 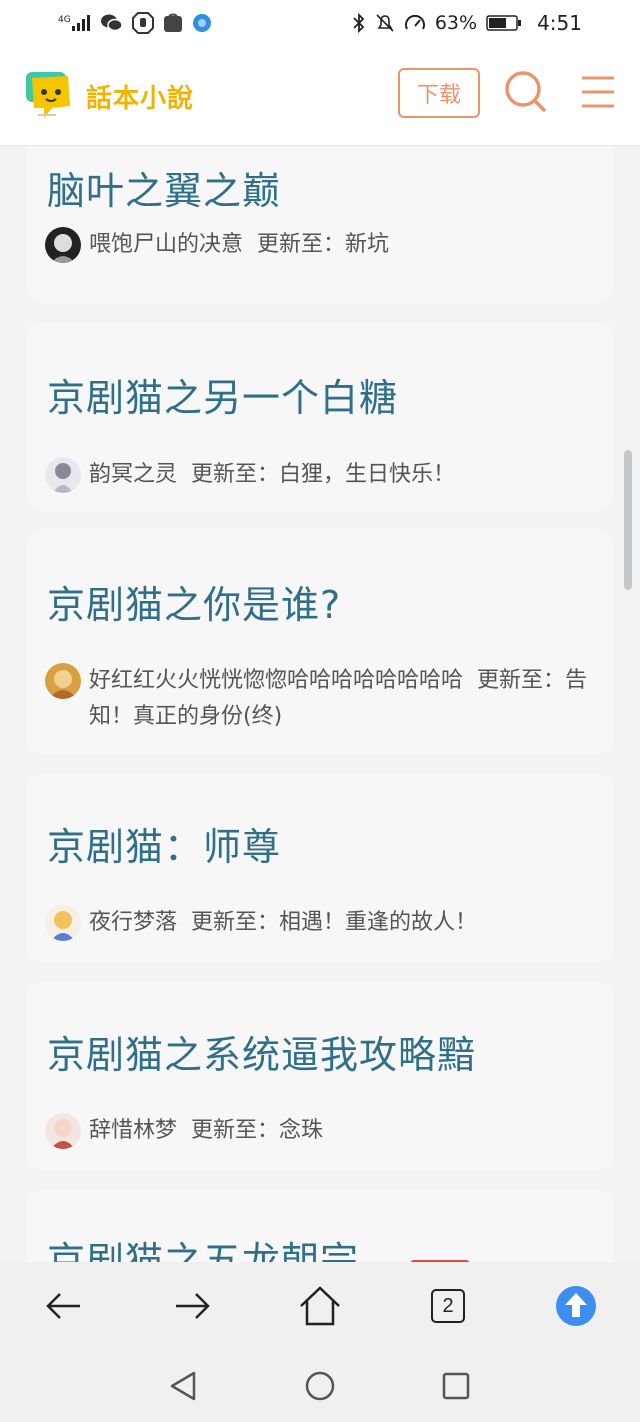 I want to click on status-bar: 4G 63% 4:51, so click(x=320, y=23).